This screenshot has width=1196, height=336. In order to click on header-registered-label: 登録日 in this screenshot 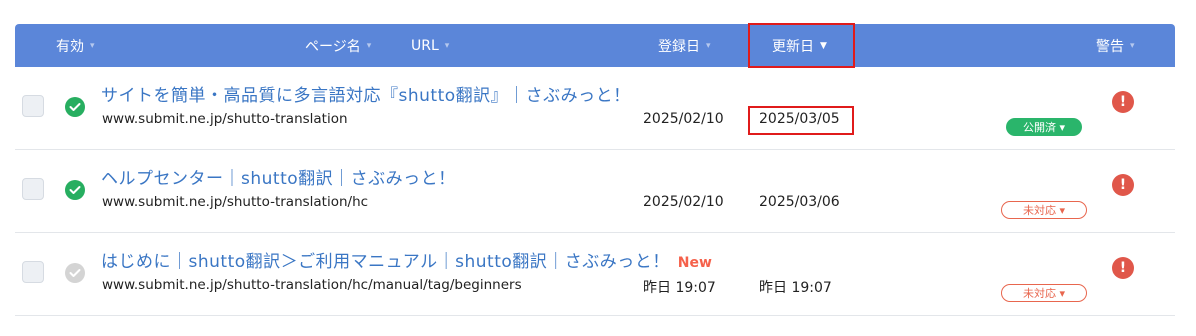, I will do `click(679, 46)`.